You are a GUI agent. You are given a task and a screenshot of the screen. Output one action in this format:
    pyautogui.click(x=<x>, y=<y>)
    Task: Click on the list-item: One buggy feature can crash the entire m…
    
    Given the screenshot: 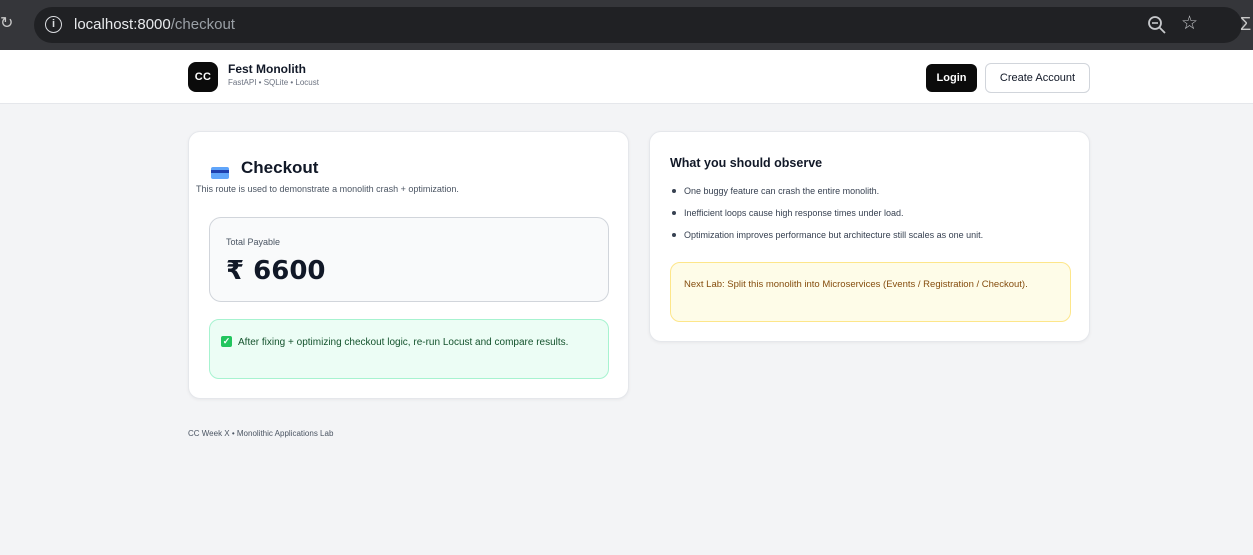 What is the action you would take?
    pyautogui.click(x=826, y=195)
    